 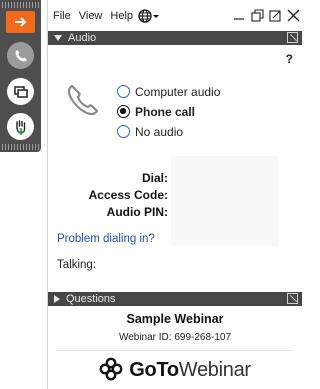 What do you see at coordinates (20, 147) in the screenshot?
I see `grip-bottom` at bounding box center [20, 147].